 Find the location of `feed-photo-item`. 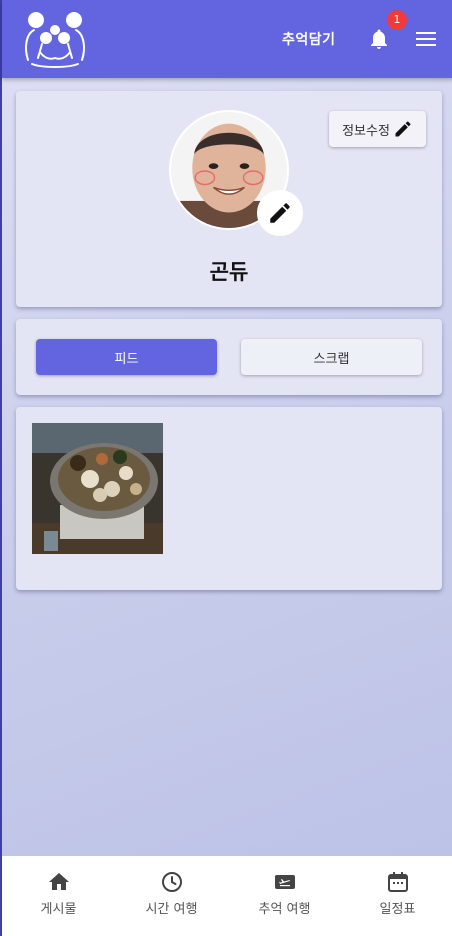

feed-photo-item is located at coordinates (97, 488).